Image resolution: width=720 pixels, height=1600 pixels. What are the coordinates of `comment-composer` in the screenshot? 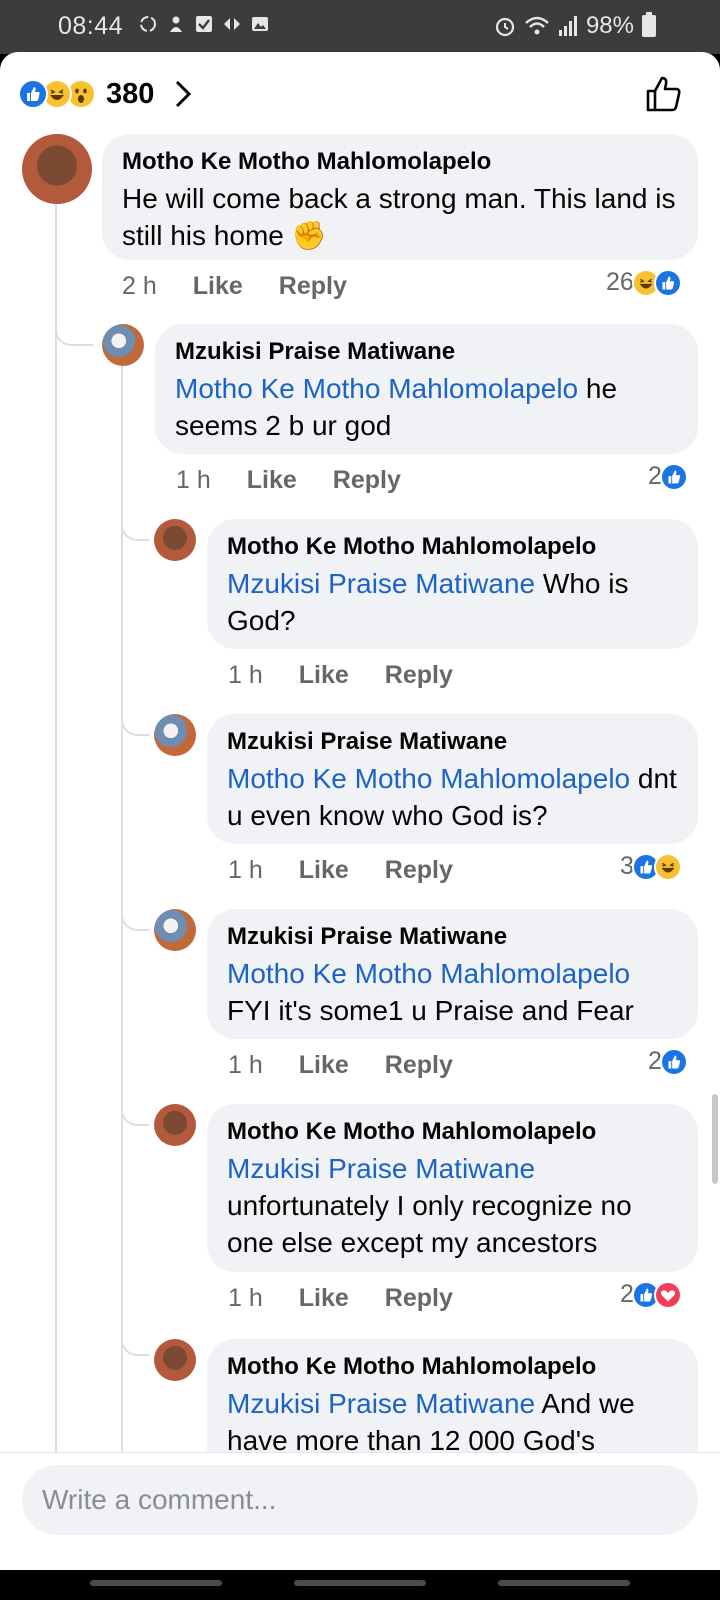 It's located at (360, 1511).